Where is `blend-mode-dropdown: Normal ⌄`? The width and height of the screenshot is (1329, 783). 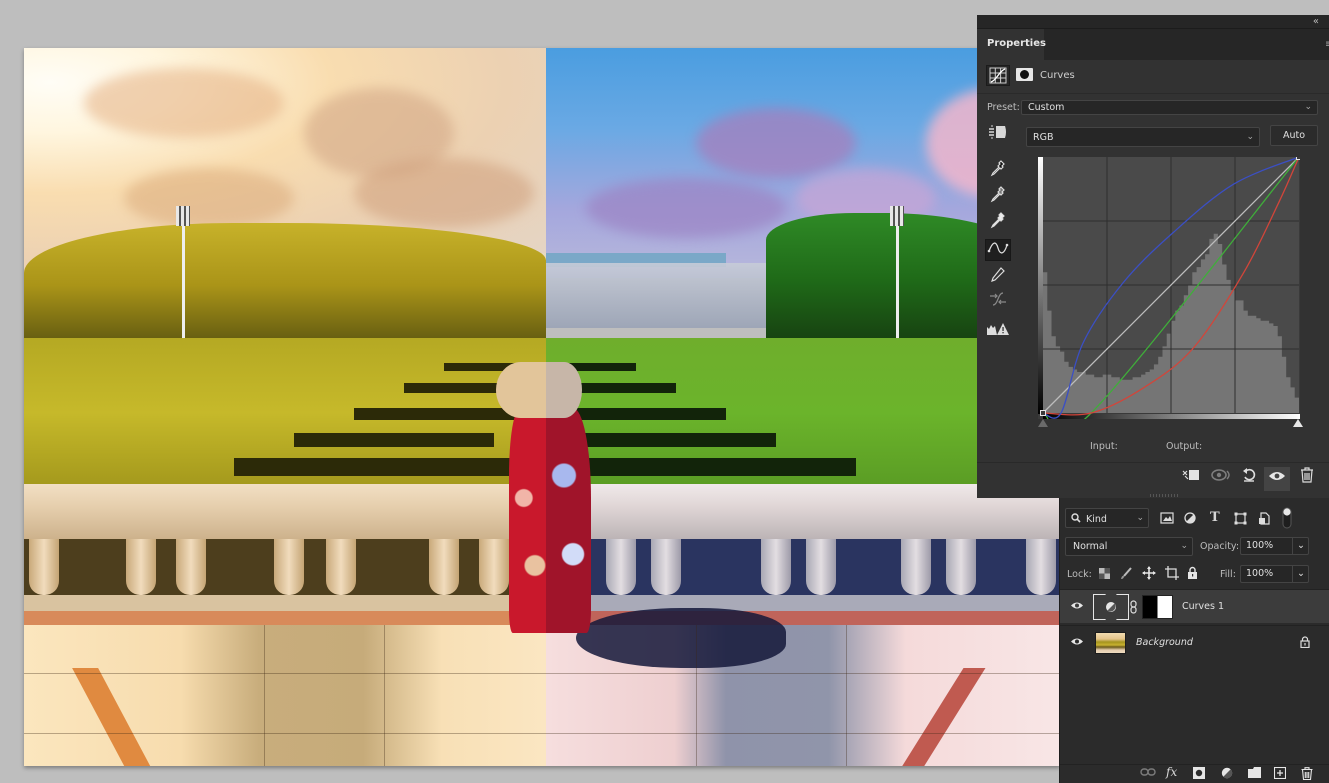
blend-mode-dropdown: Normal ⌄ is located at coordinates (1129, 546).